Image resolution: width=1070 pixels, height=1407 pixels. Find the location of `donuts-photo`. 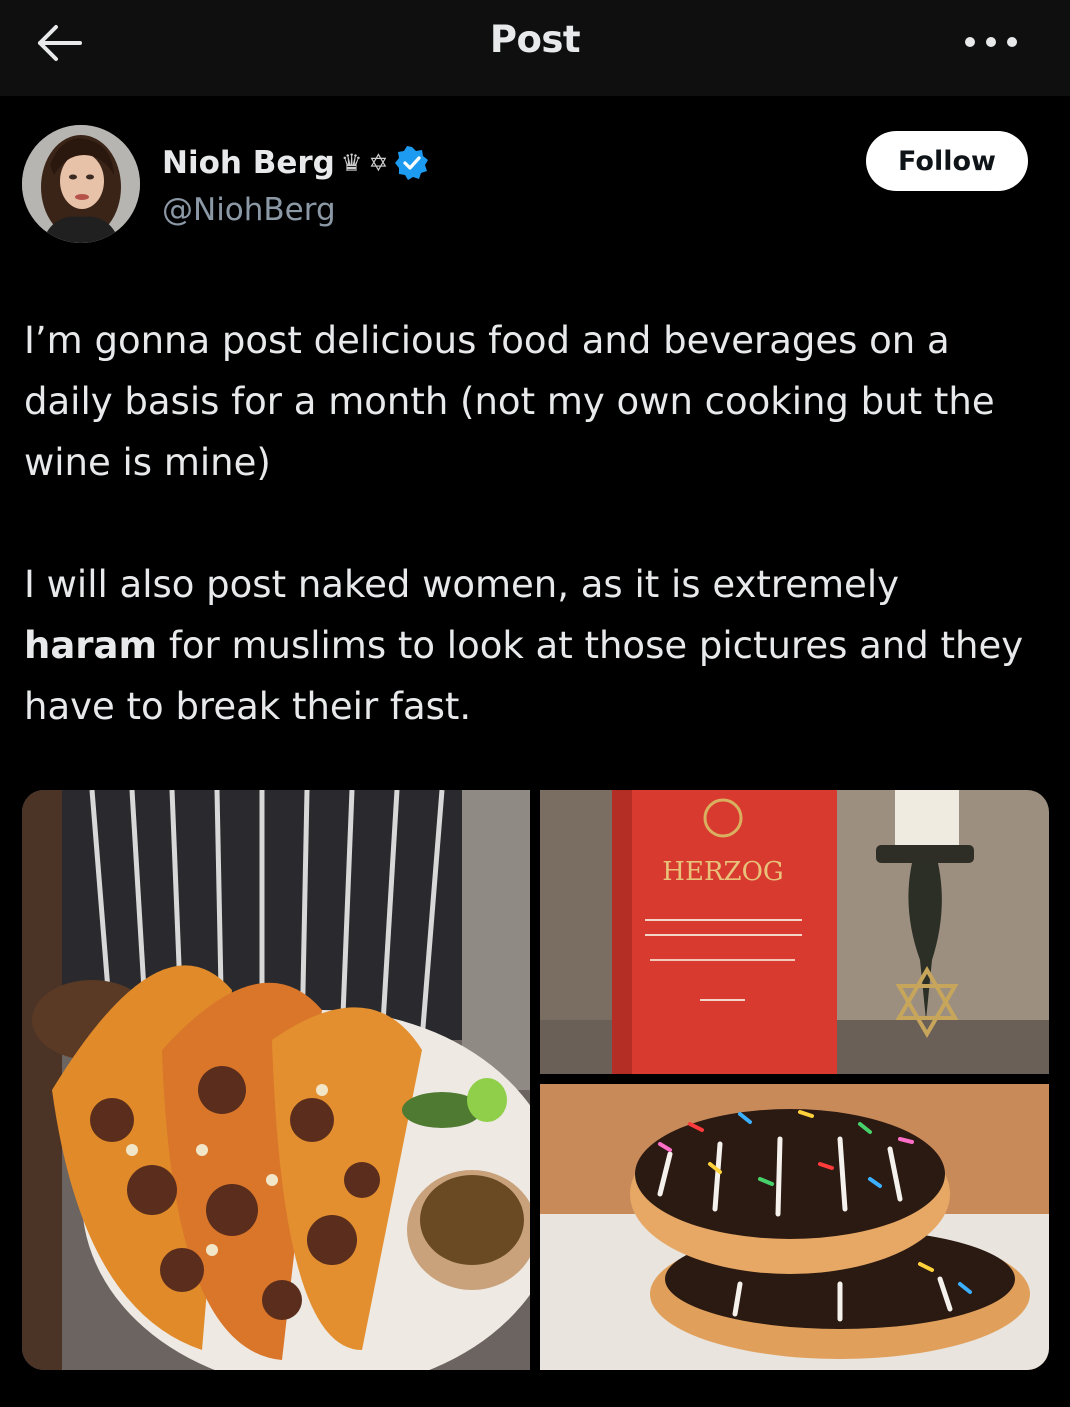

donuts-photo is located at coordinates (794, 1227).